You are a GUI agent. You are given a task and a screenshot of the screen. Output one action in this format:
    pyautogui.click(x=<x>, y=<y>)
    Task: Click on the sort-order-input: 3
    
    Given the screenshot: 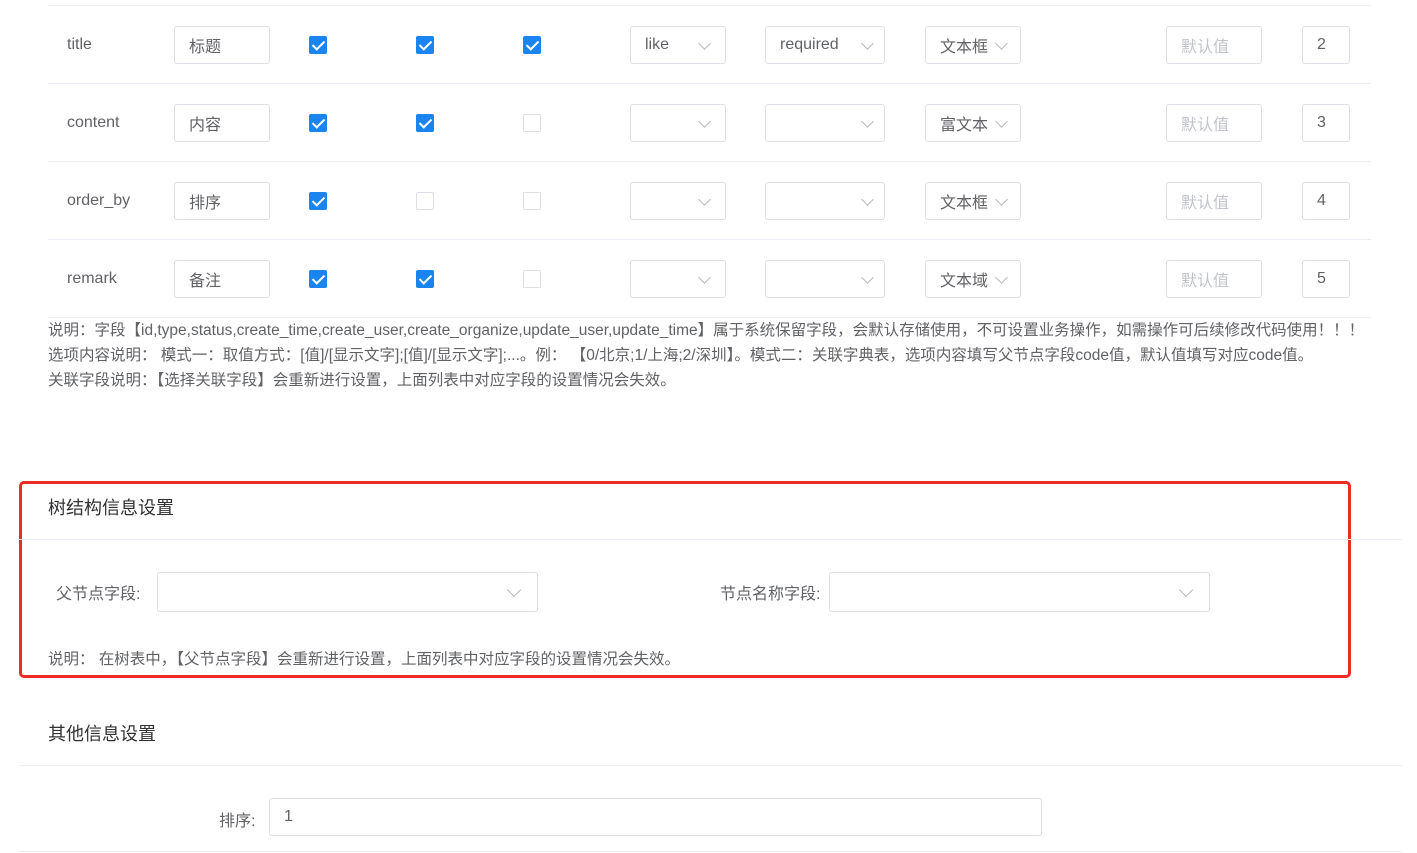 What is the action you would take?
    pyautogui.click(x=1326, y=123)
    